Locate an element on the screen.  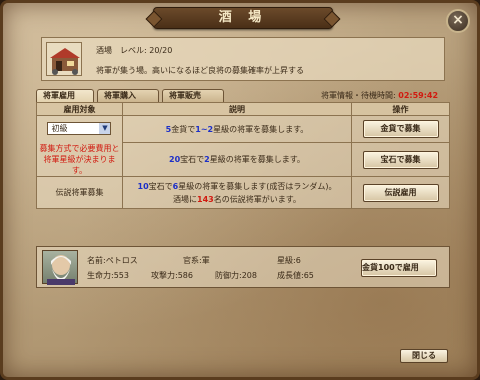
gold-text: 金貨で is located at coordinates (183, 129).